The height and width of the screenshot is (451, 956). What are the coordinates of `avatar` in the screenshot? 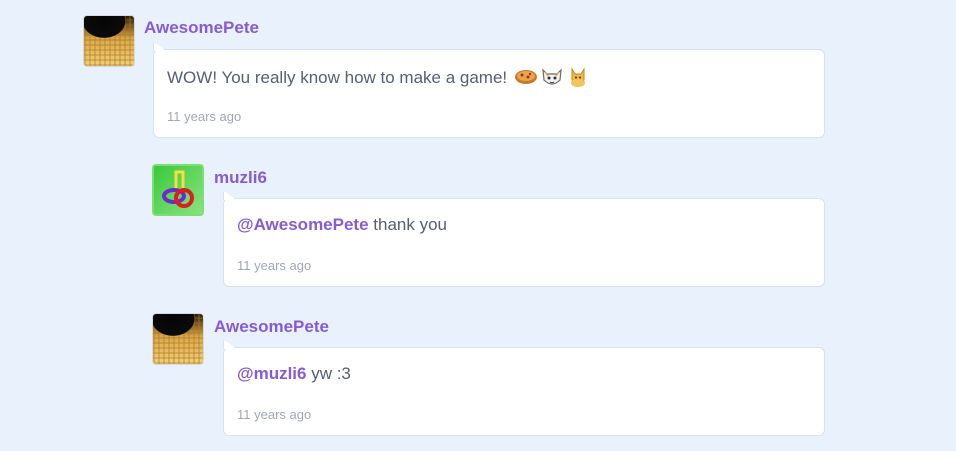 It's located at (178, 339).